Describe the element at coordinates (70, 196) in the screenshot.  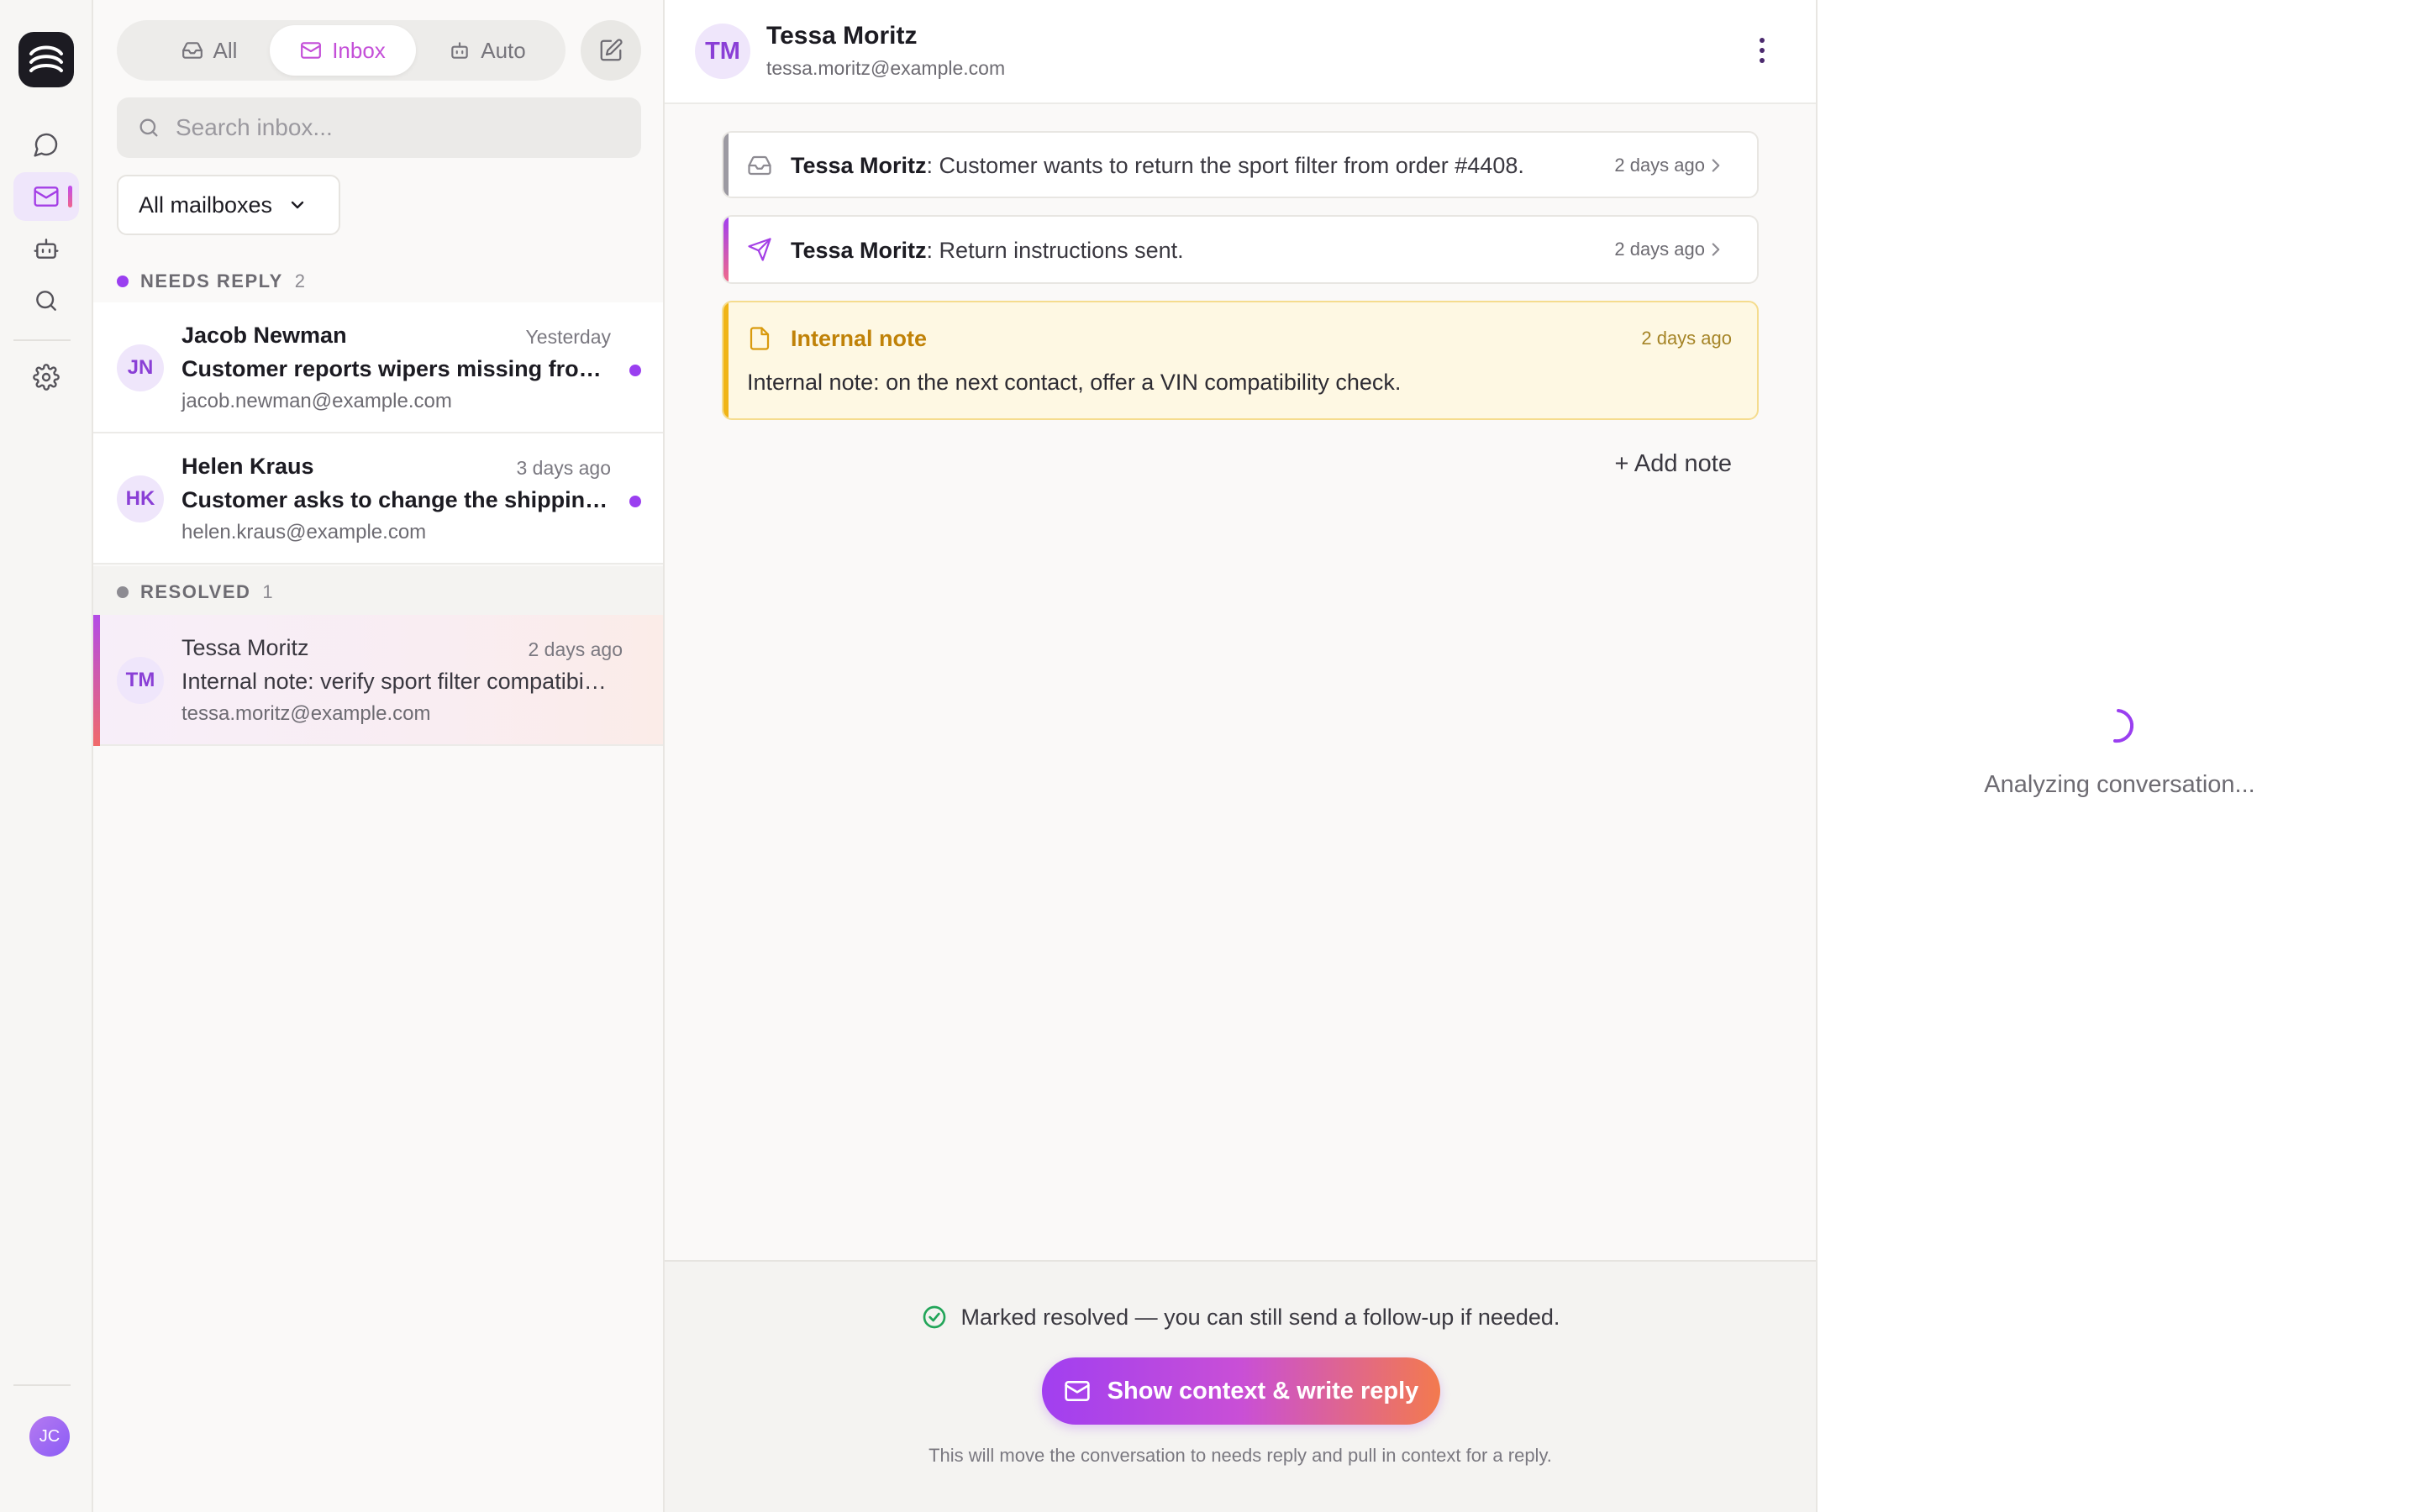
I see `active-indicator` at that location.